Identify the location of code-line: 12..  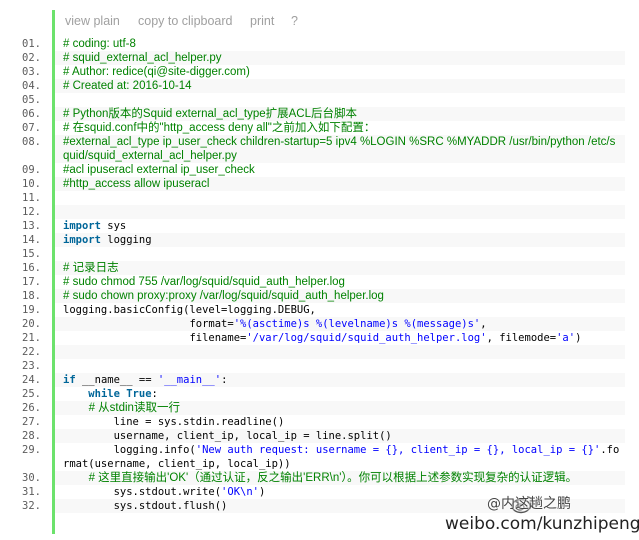
(323, 212).